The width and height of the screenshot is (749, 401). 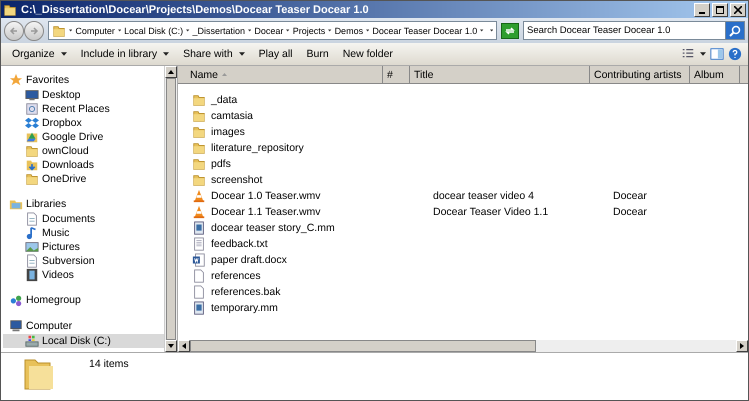 I want to click on traffic-cone-icon, so click(x=199, y=212).